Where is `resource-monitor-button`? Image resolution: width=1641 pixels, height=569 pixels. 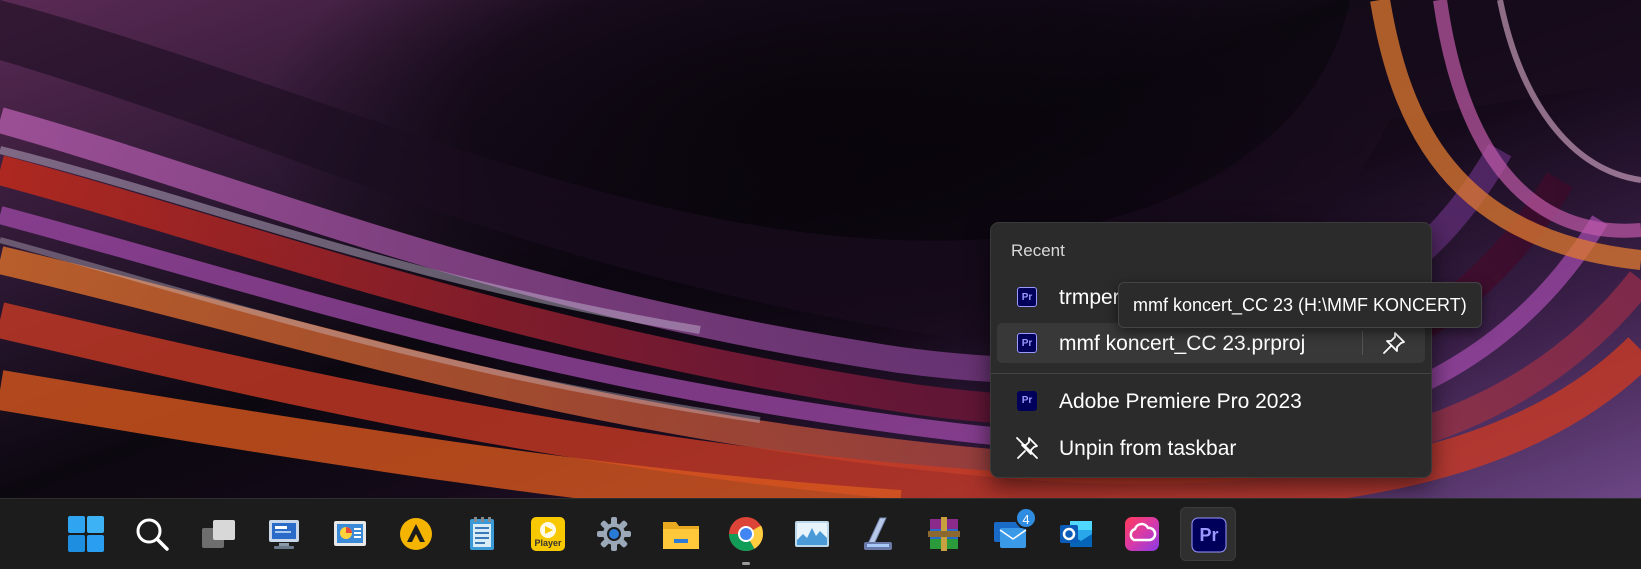
resource-monitor-button is located at coordinates (812, 534).